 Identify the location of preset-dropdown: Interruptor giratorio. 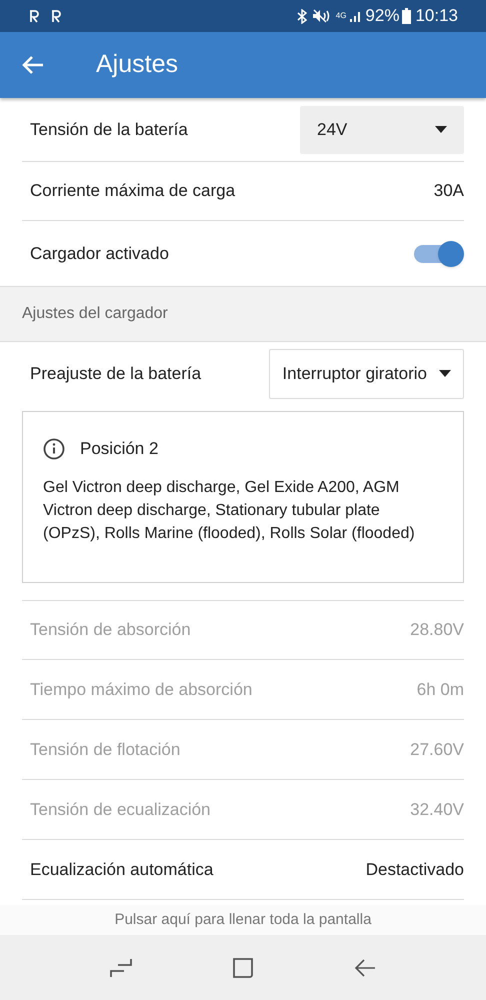
(366, 373).